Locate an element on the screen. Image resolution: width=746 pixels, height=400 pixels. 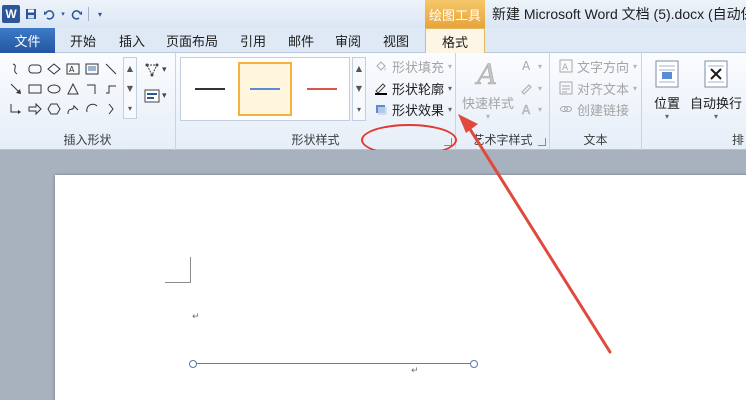
curve-connector-shape-icon is located at coordinates (110, 89).